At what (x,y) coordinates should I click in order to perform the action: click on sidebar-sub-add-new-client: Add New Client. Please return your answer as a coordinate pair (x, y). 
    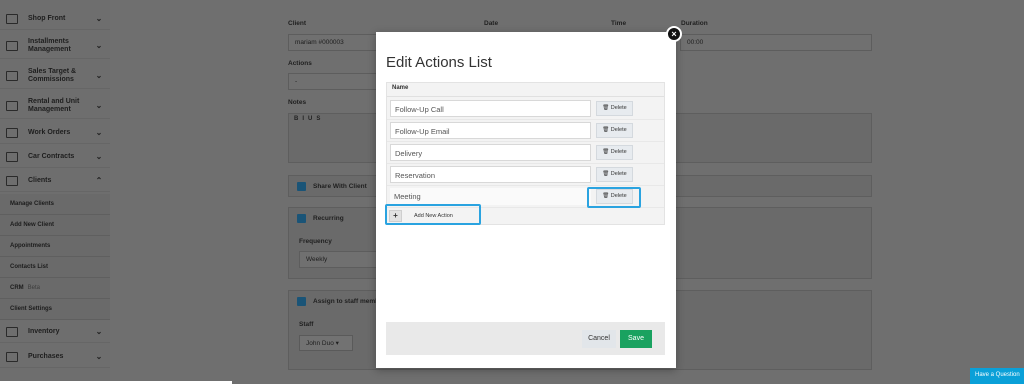
    Looking at the image, I should click on (55, 225).